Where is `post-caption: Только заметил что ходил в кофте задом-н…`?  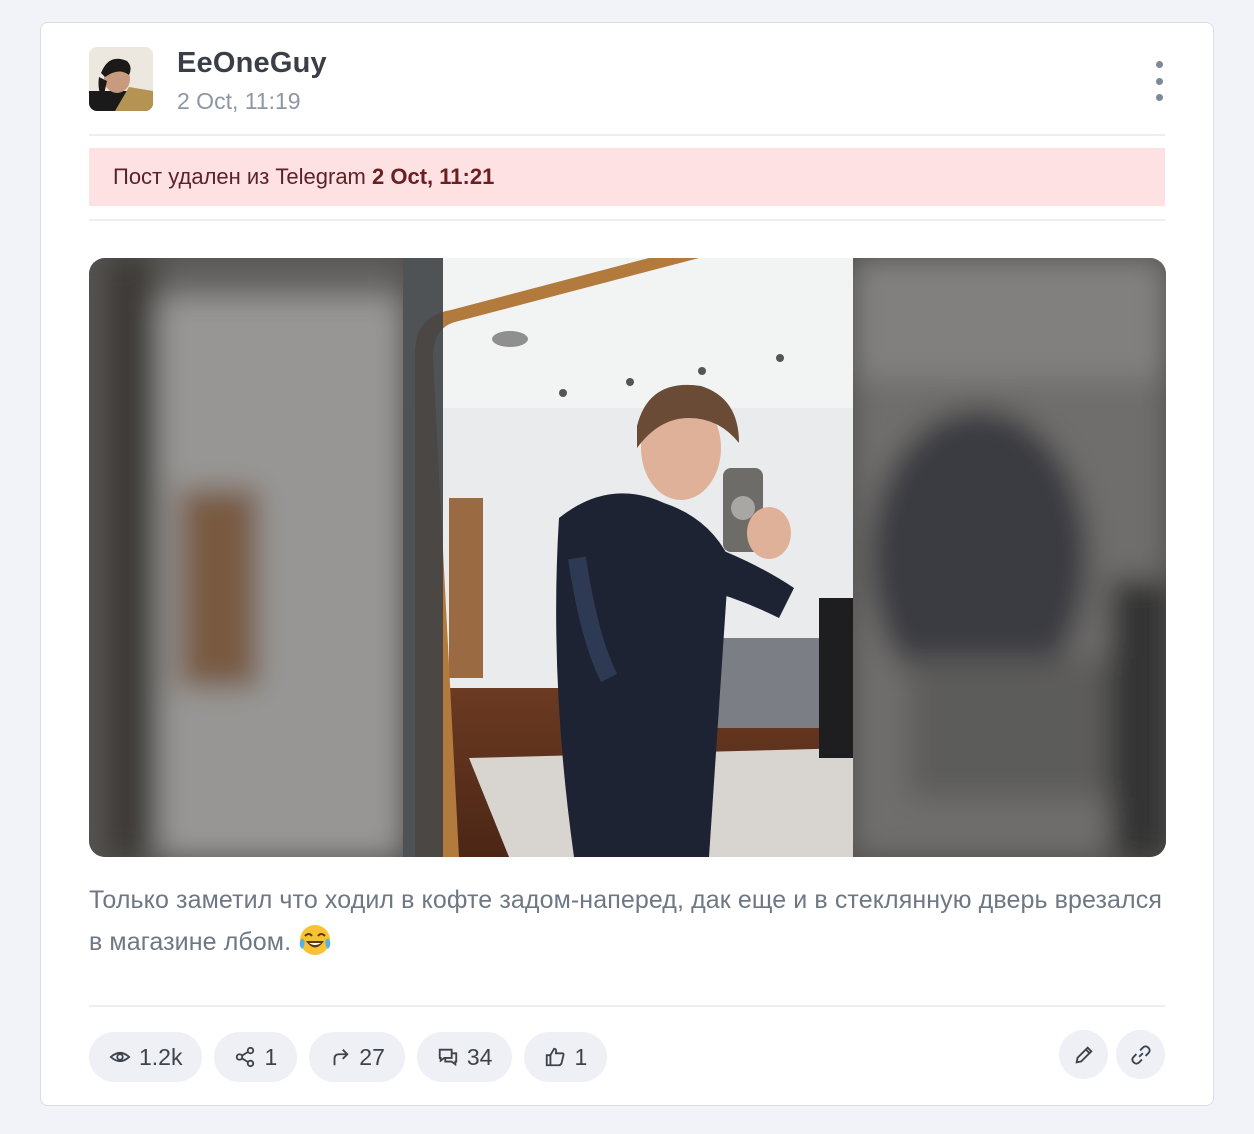 post-caption: Только заметил что ходил в кофте задом-н… is located at coordinates (634, 921).